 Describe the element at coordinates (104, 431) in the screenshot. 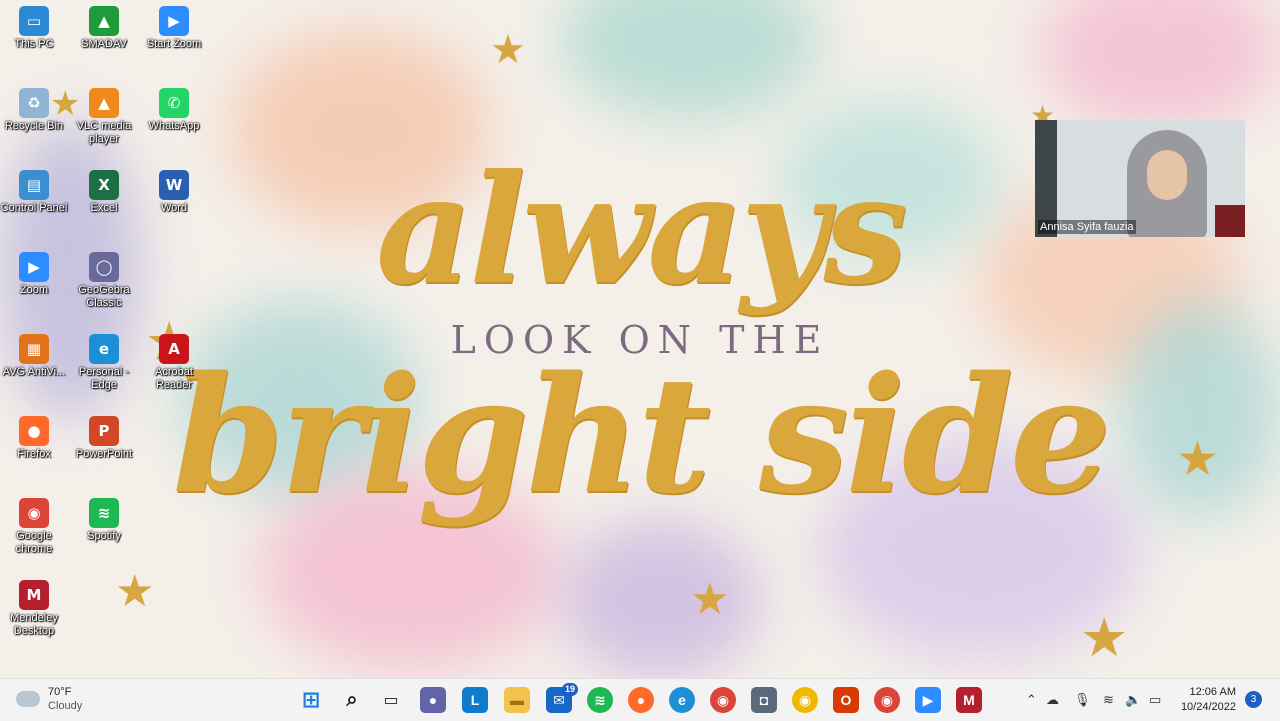

I see `powerpoint-icon: P` at that location.